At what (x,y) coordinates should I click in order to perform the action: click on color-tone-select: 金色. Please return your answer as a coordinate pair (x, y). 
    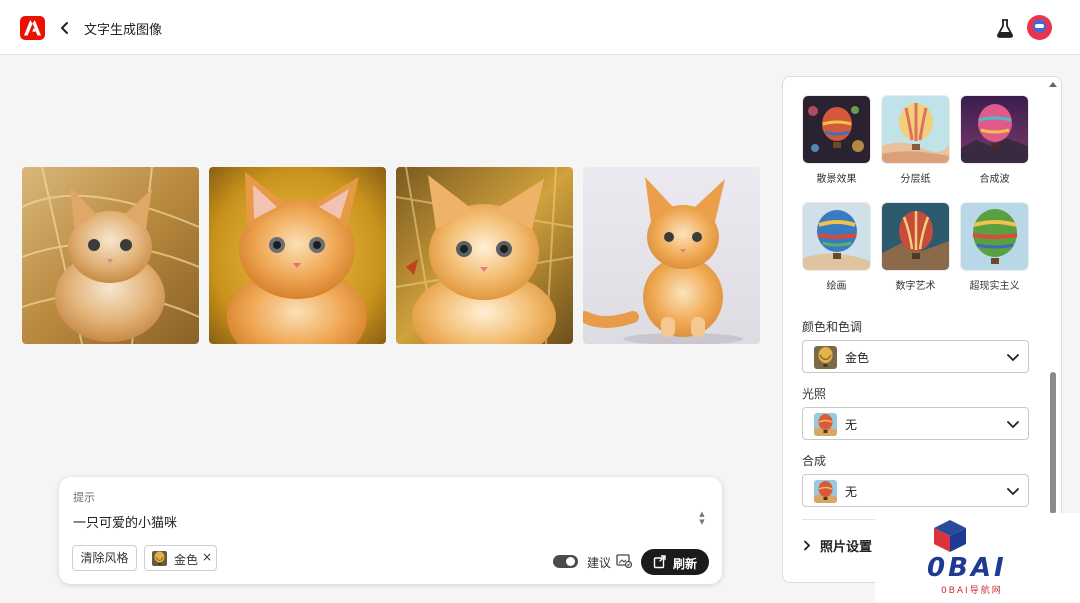
    Looking at the image, I should click on (915, 356).